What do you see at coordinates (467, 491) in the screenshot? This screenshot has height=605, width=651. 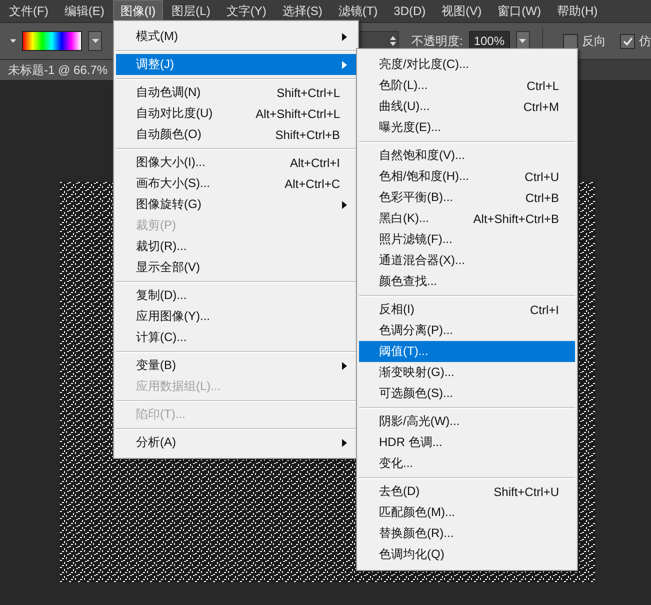 I see `menu-item: 去色(D) Shift+Ctrl+U` at bounding box center [467, 491].